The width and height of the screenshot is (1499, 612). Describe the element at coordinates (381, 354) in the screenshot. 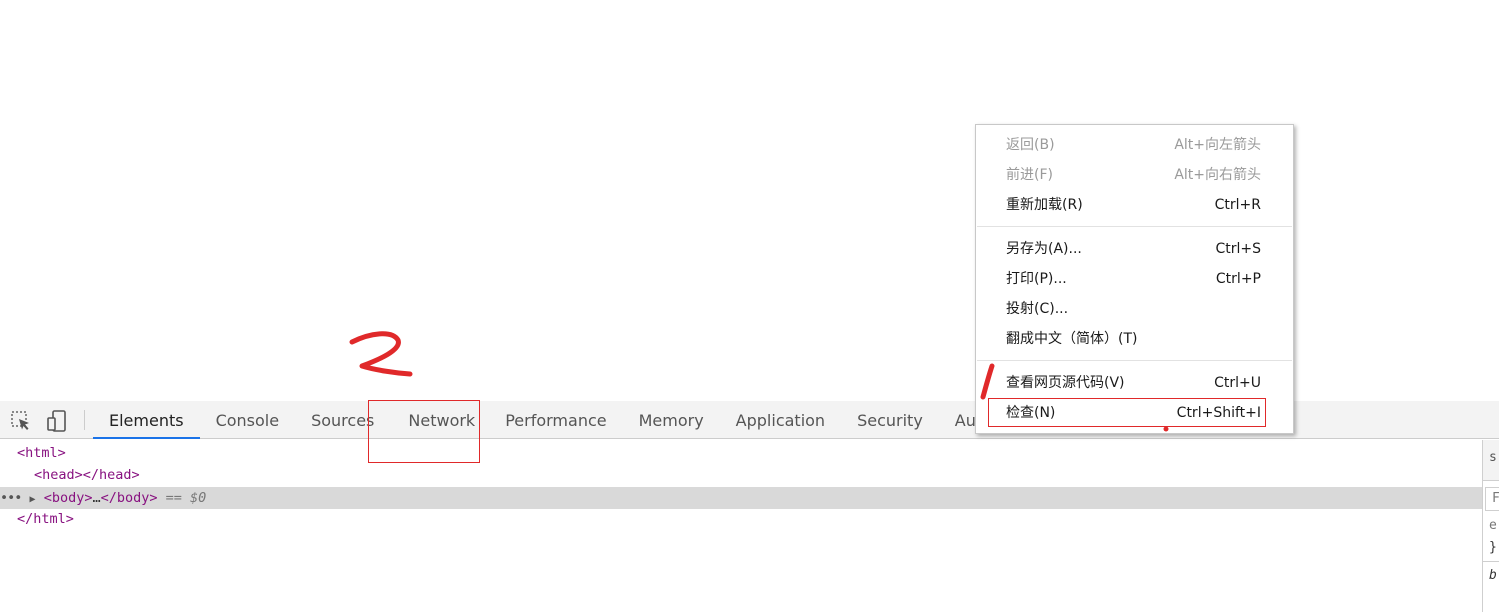

I see `handwritten-step-2-mark` at that location.